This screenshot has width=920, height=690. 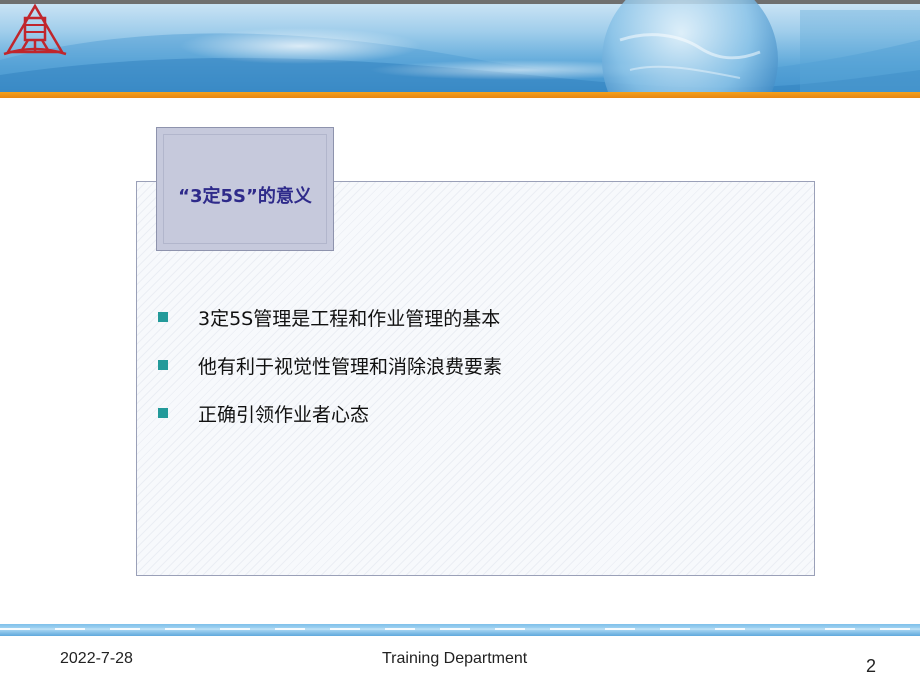 I want to click on bullet-text: 他有利于视觉性管理和消除浪费要素, so click(x=350, y=366).